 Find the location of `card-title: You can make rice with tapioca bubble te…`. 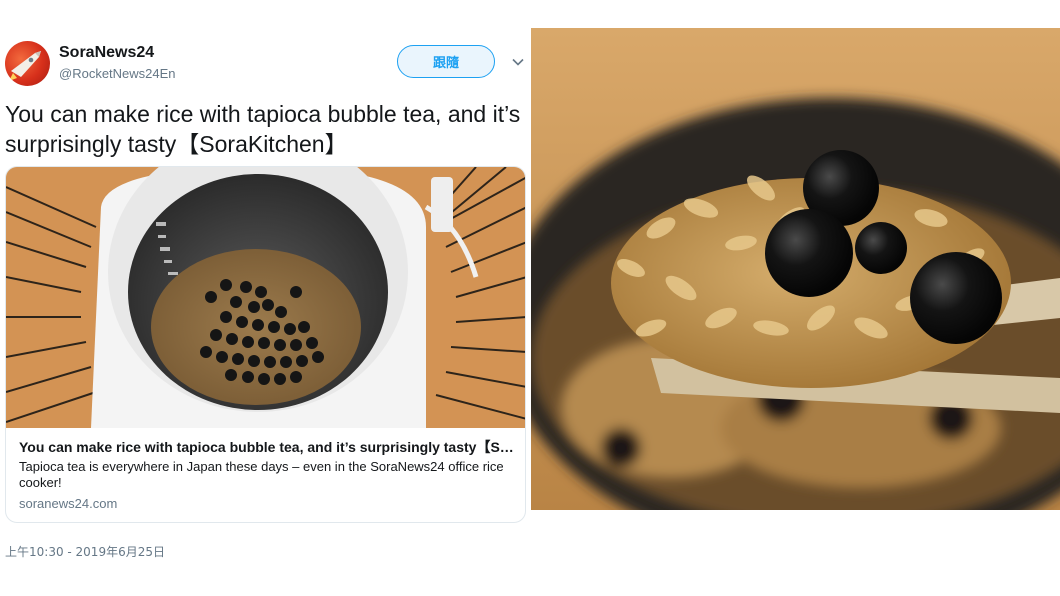

card-title: You can make rice with tapioca bubble te… is located at coordinates (267, 447).